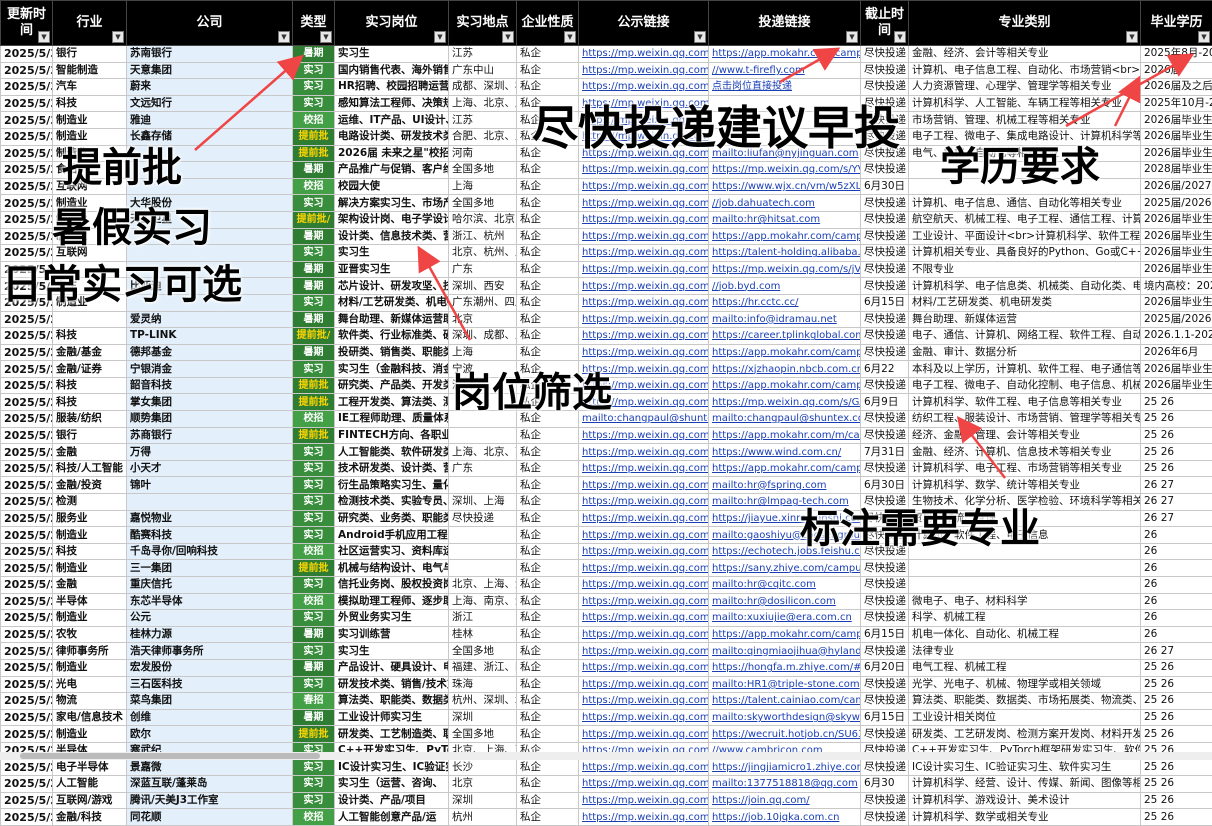 The image size is (1212, 826). I want to click on horizontal-scrollbar, so click(606, 756).